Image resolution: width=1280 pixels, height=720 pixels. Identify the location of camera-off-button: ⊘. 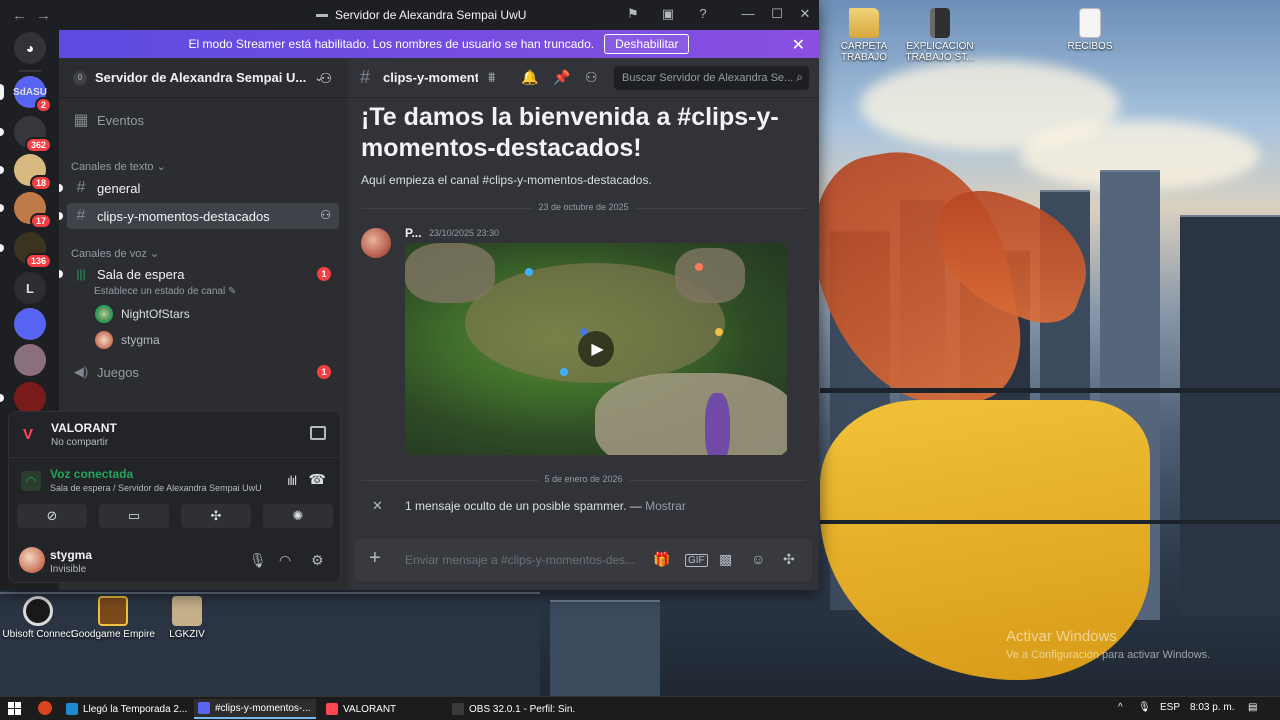
(52, 516).